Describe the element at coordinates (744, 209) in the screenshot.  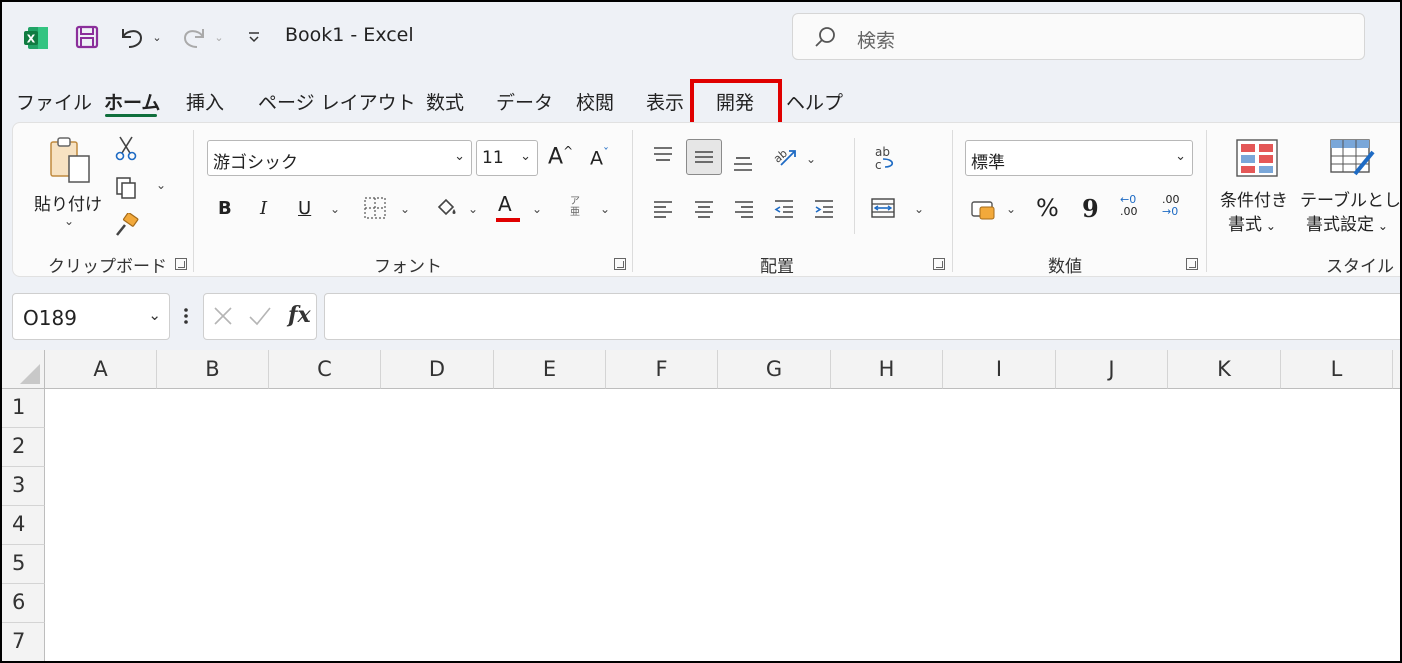
I see `align-right-icon` at that location.